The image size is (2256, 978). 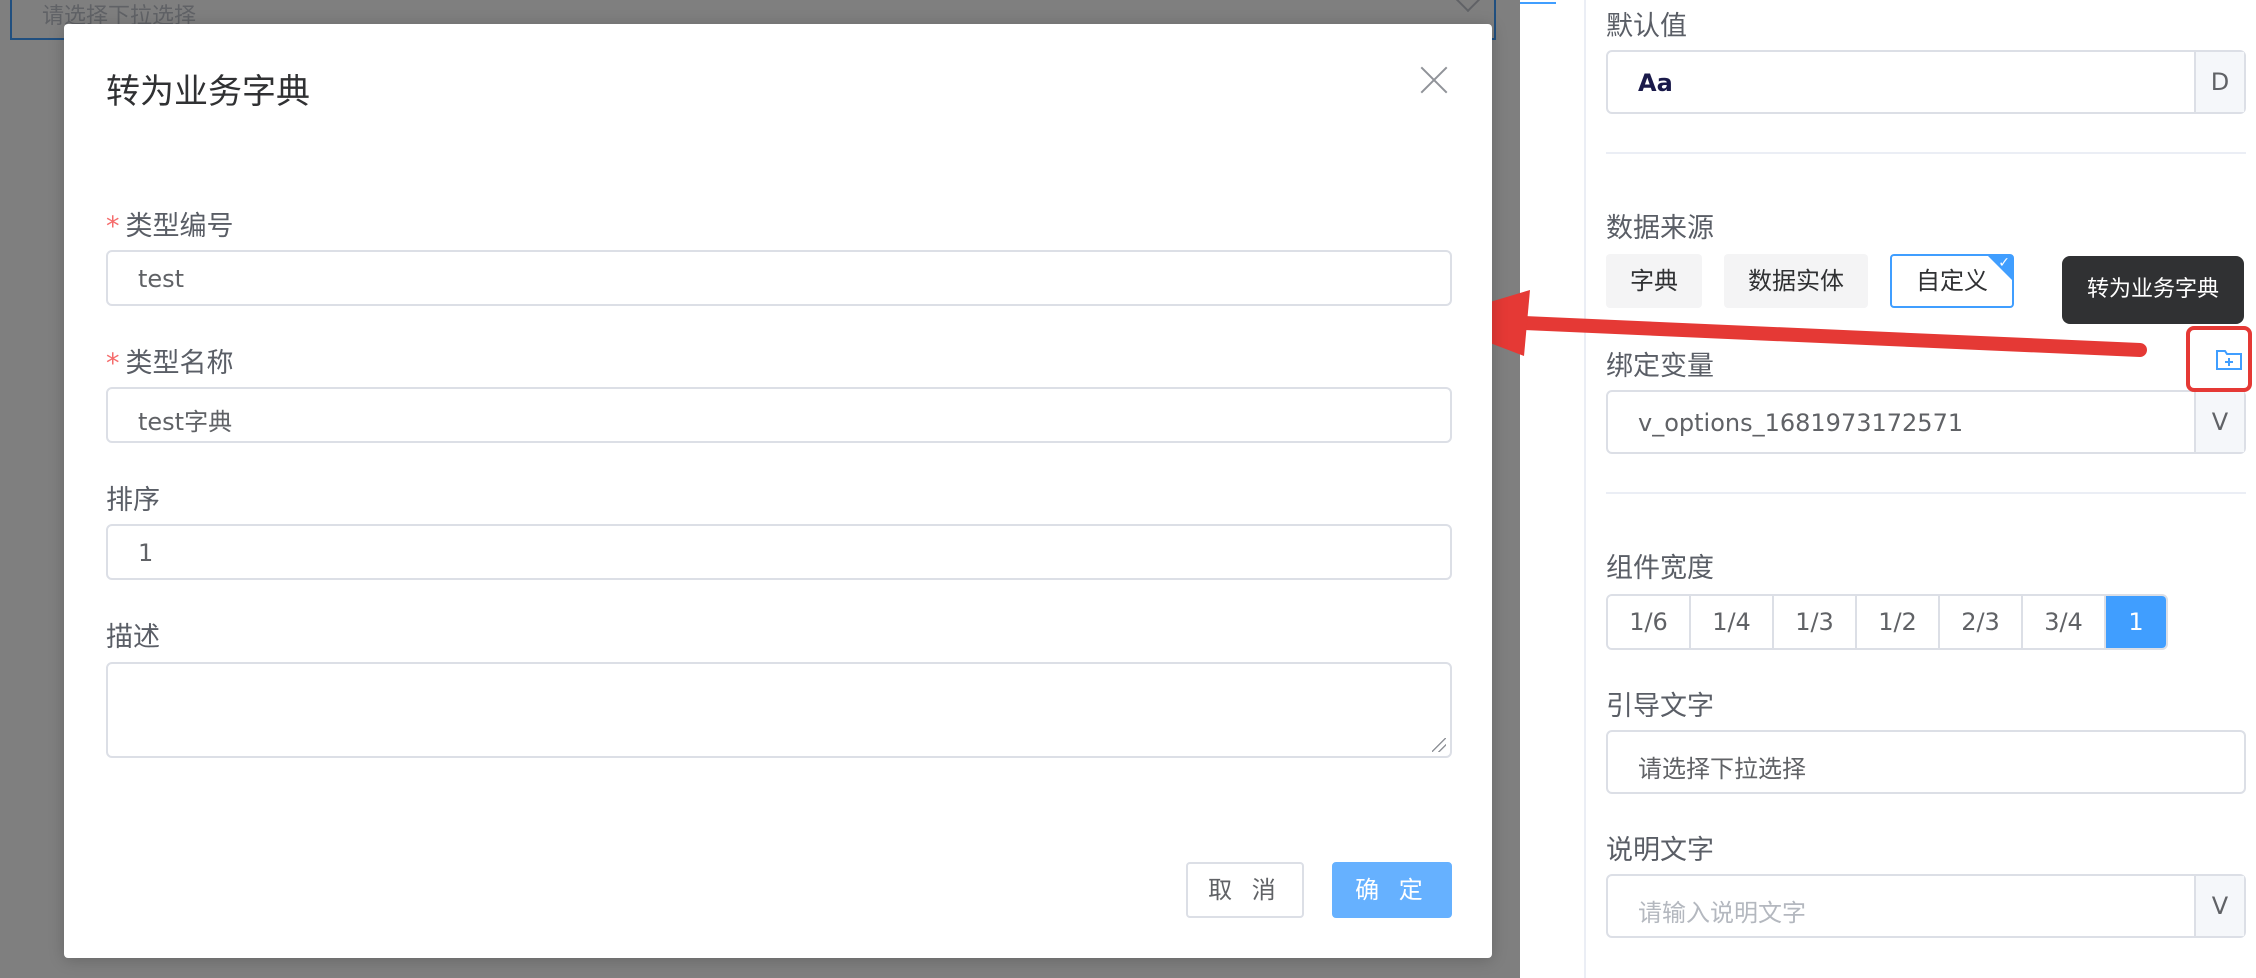 What do you see at coordinates (2219, 906) in the screenshot?
I see `desc-text-suffix-button: V` at bounding box center [2219, 906].